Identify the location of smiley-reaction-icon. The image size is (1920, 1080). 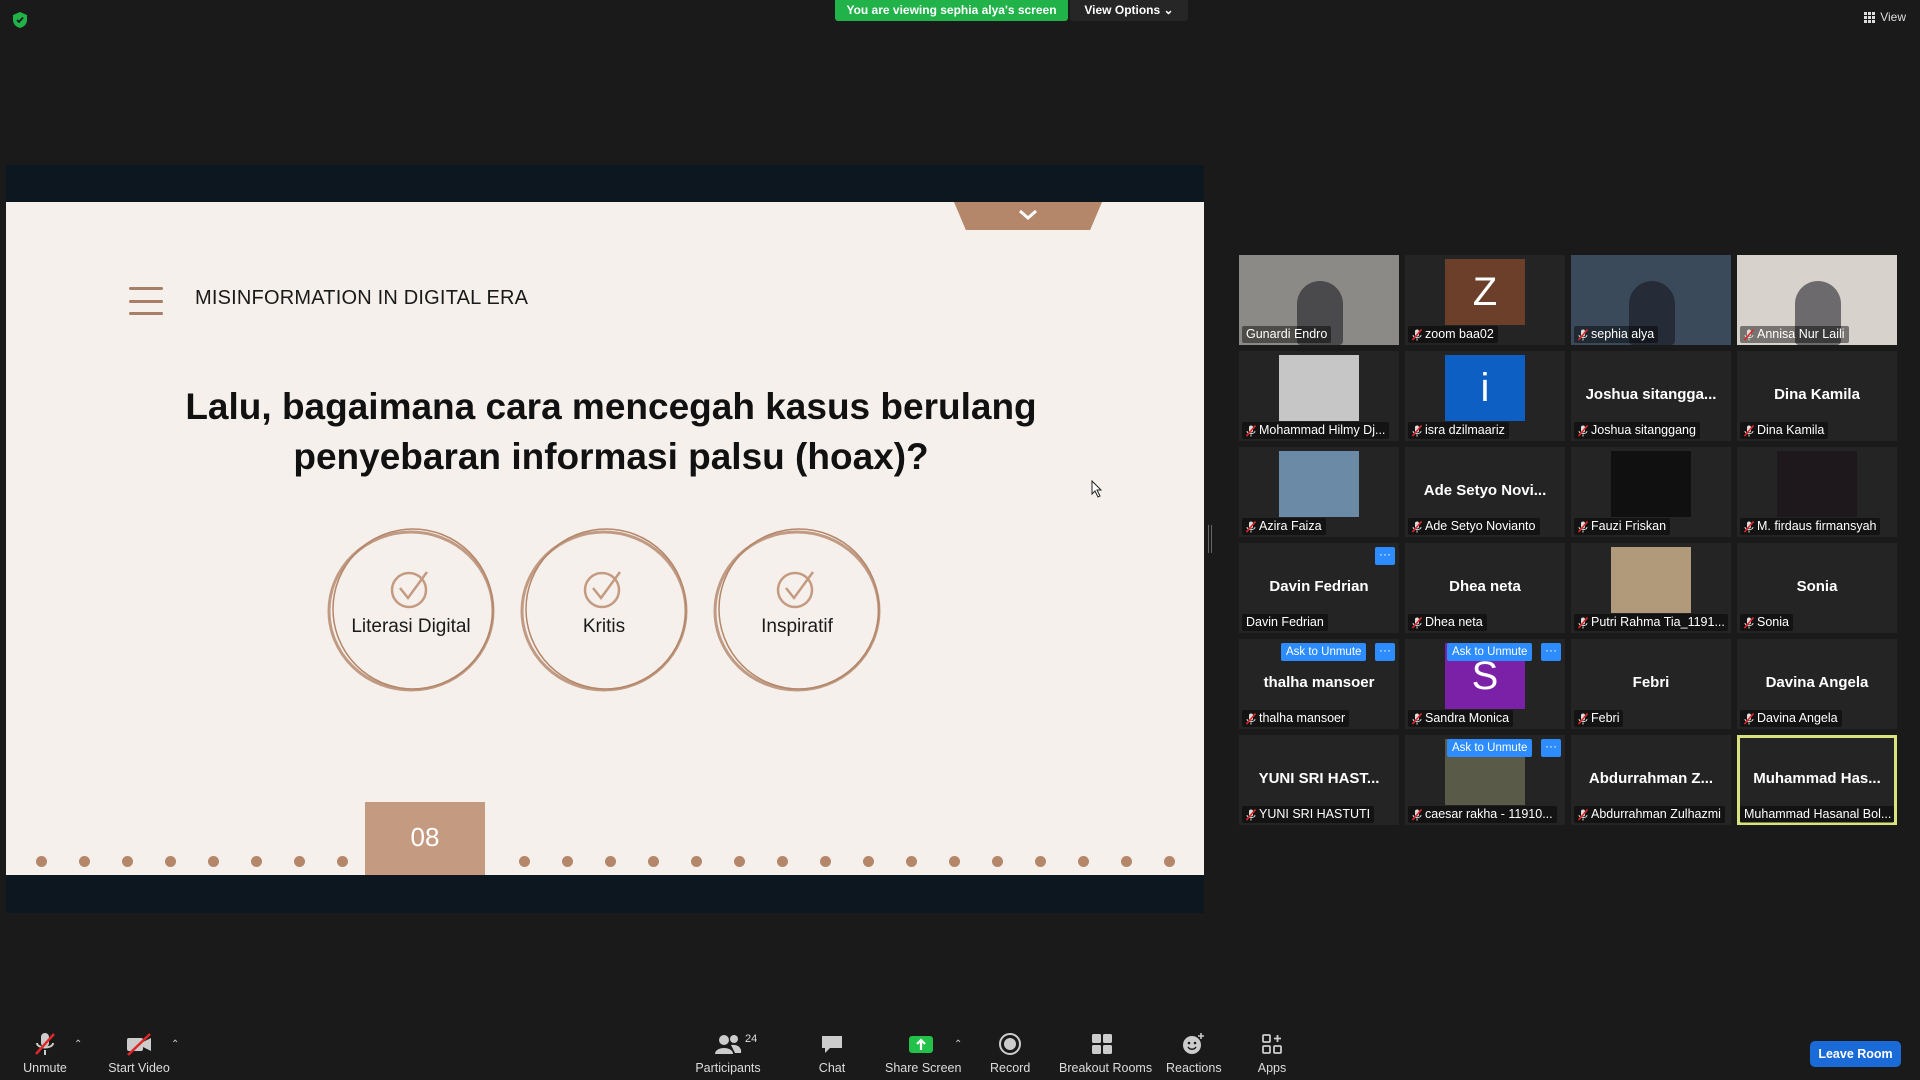
(1193, 1044).